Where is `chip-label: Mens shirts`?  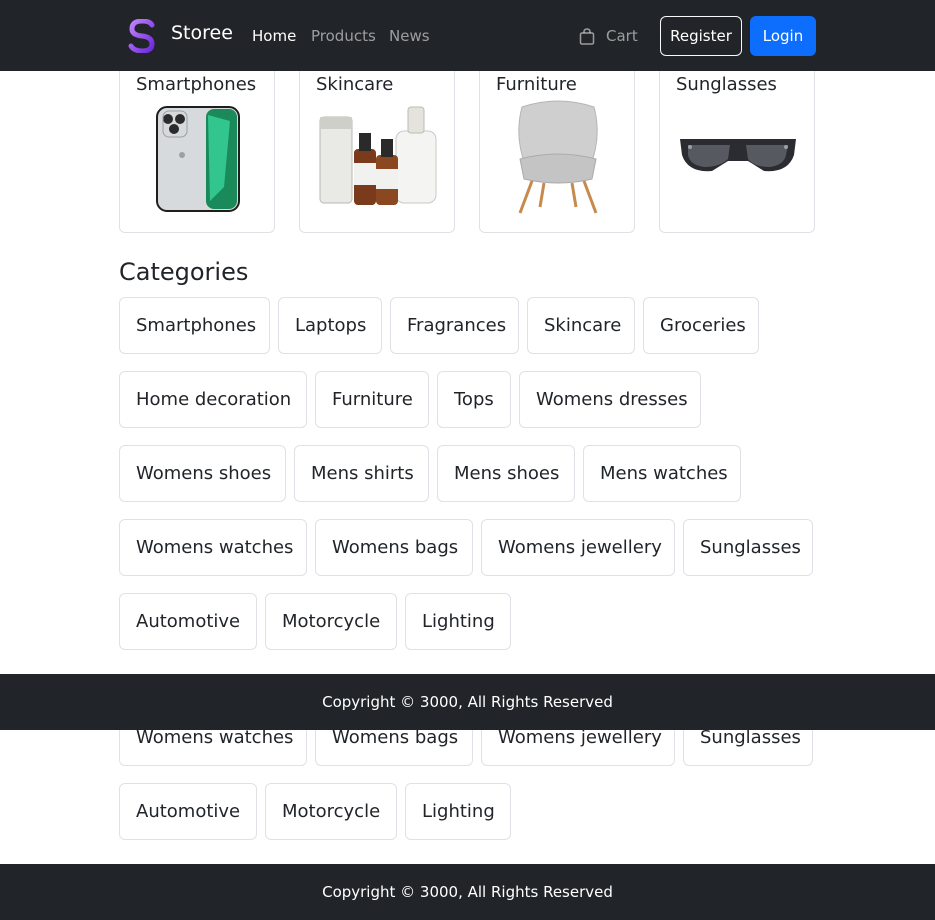
chip-label: Mens shirts is located at coordinates (362, 473).